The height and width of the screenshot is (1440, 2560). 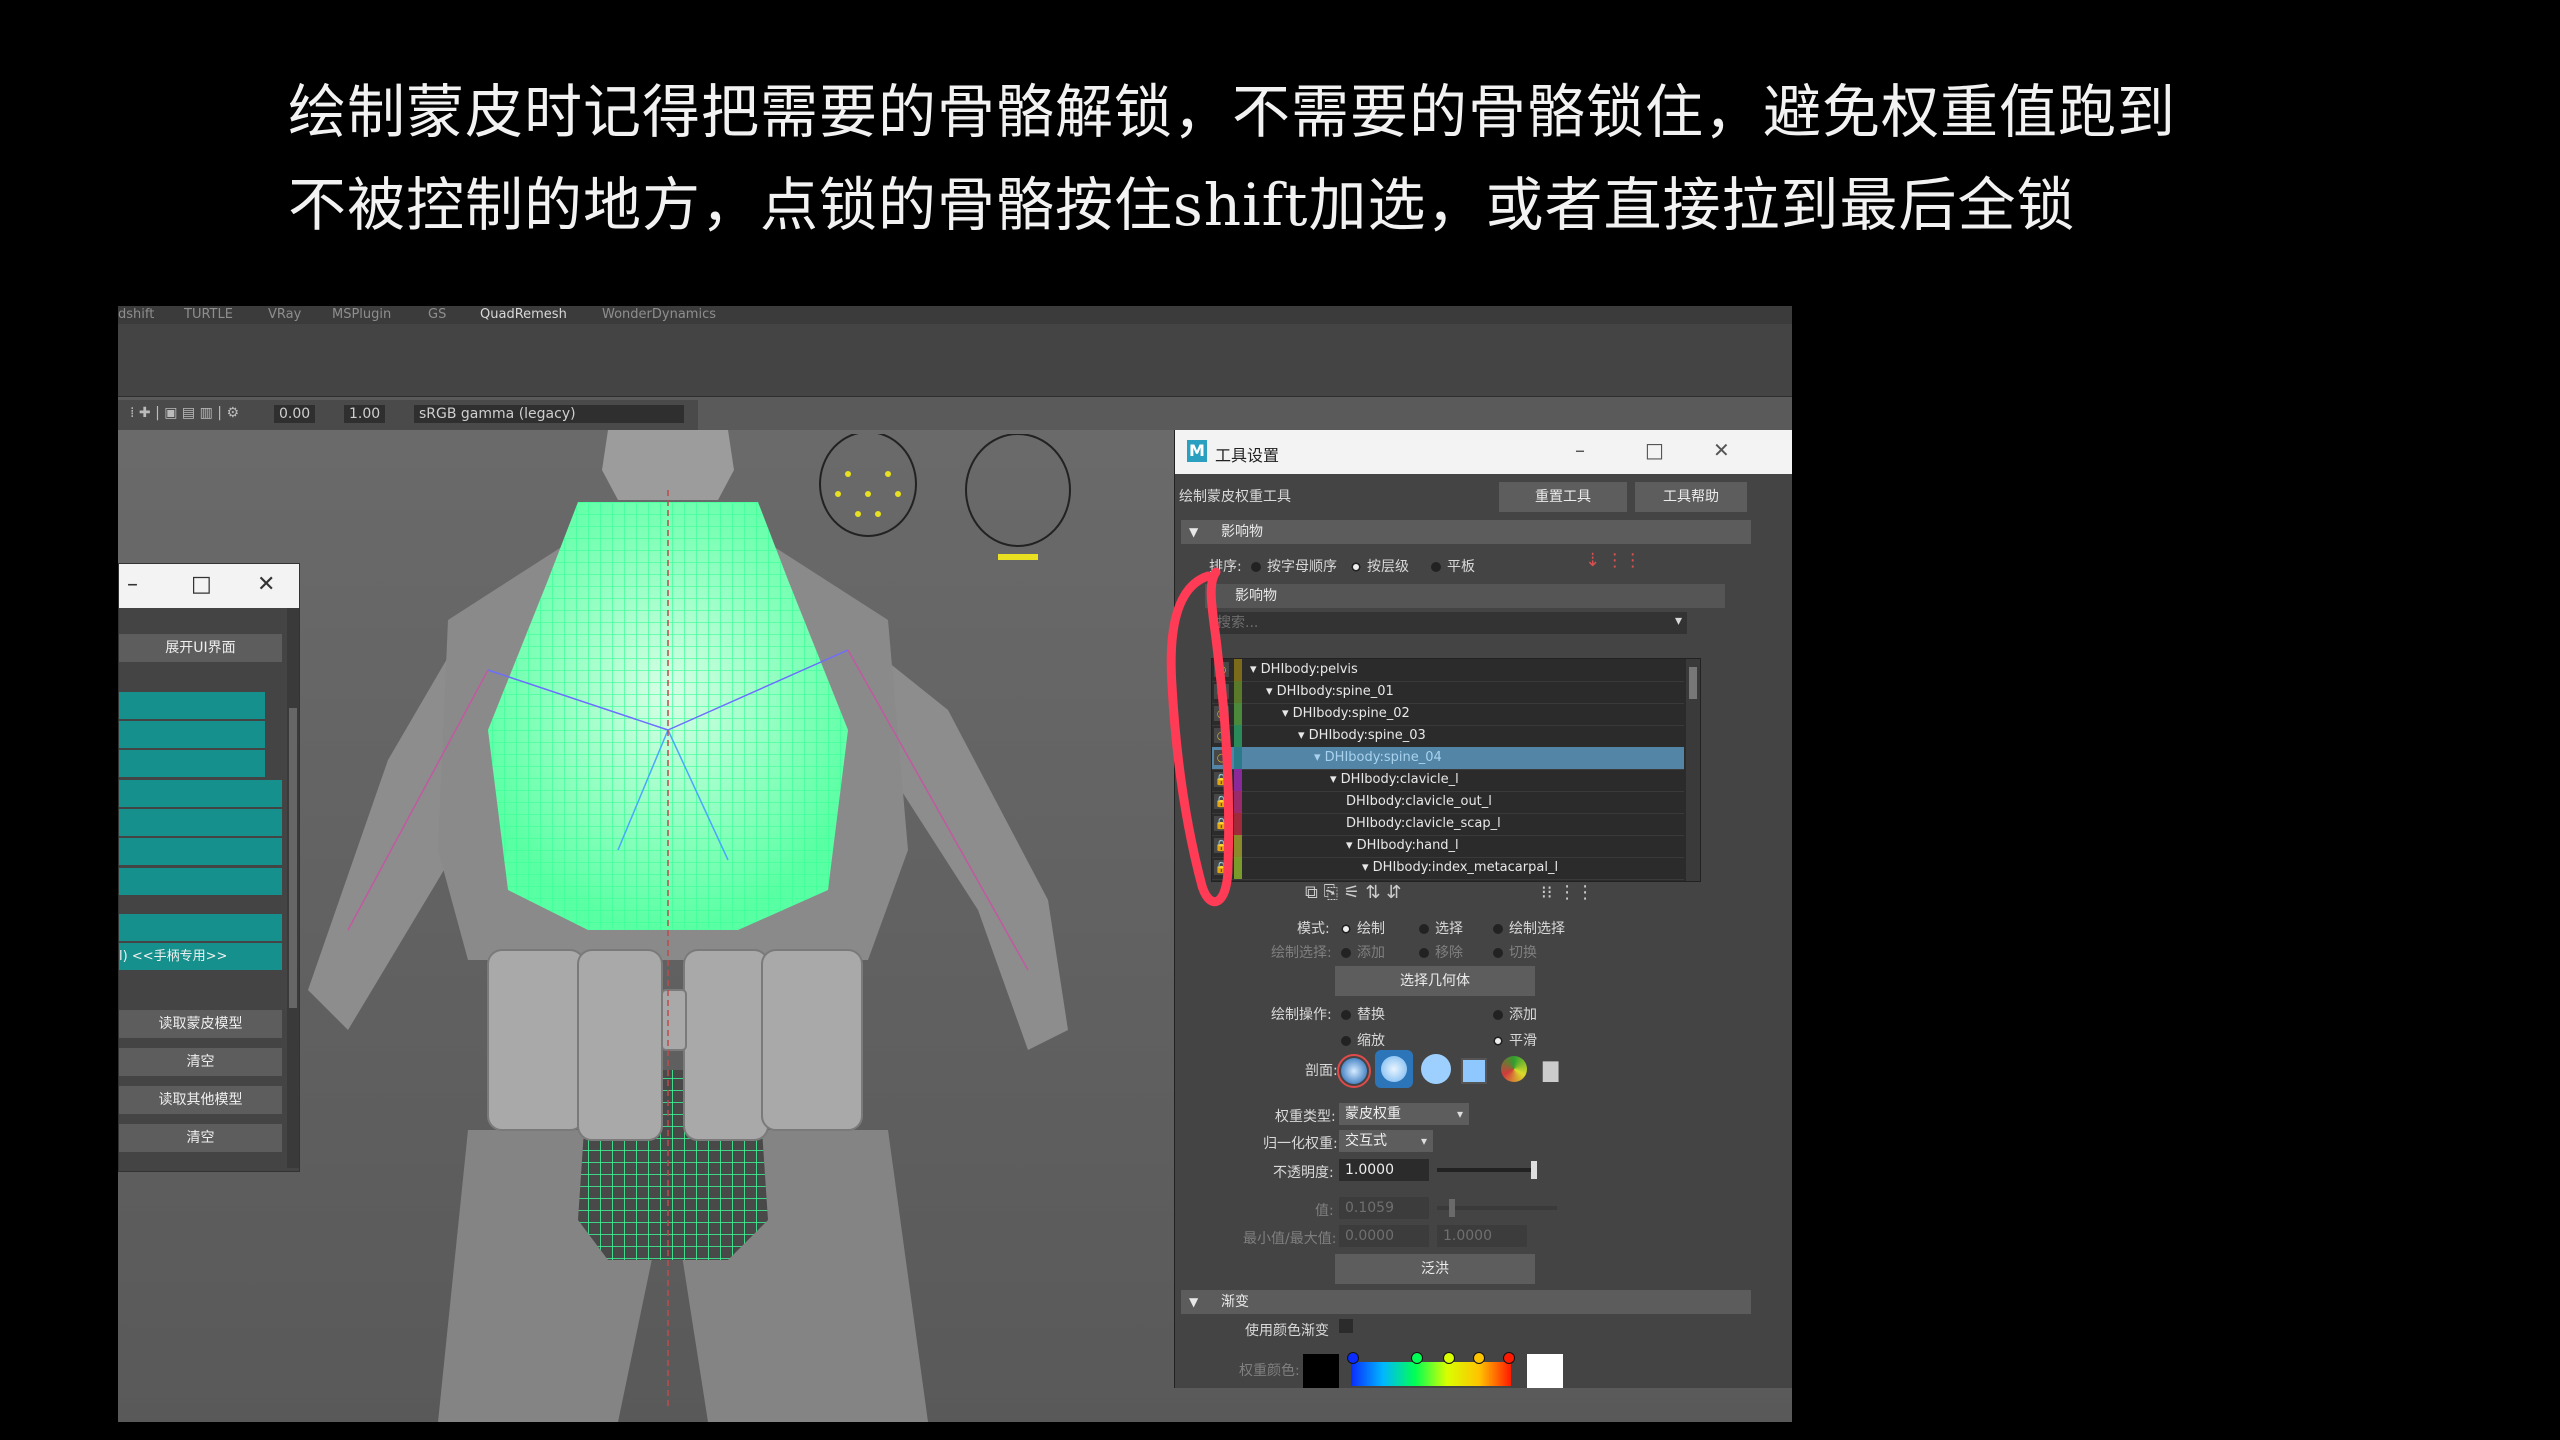 I want to click on sort-alpha-radio: 按字母顺序, so click(x=1294, y=566).